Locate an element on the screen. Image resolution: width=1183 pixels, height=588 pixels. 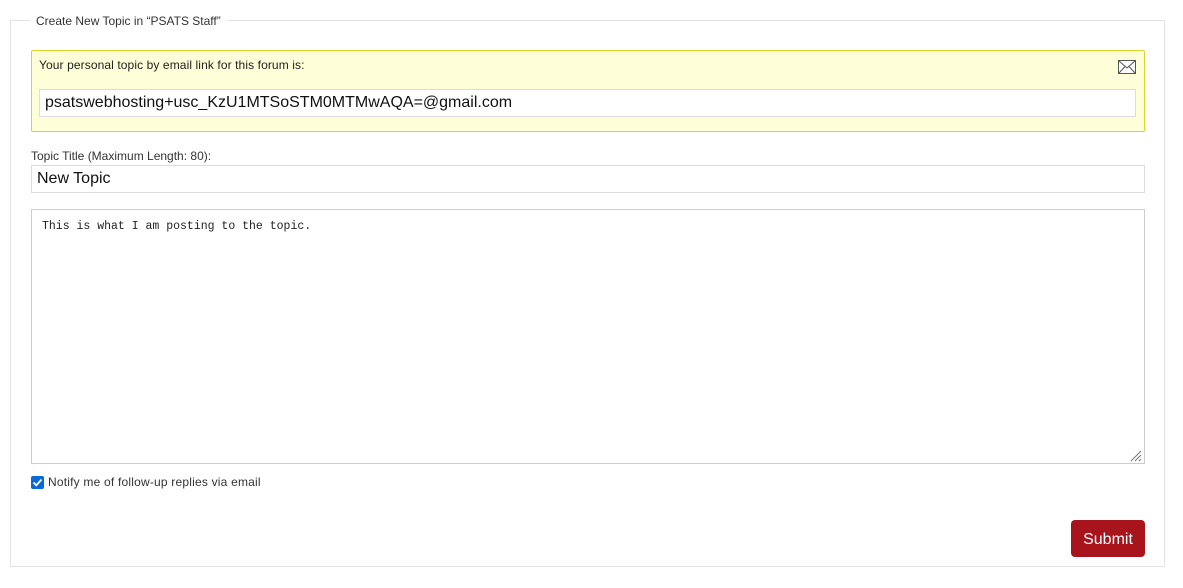
topic-title-input is located at coordinates (588, 179).